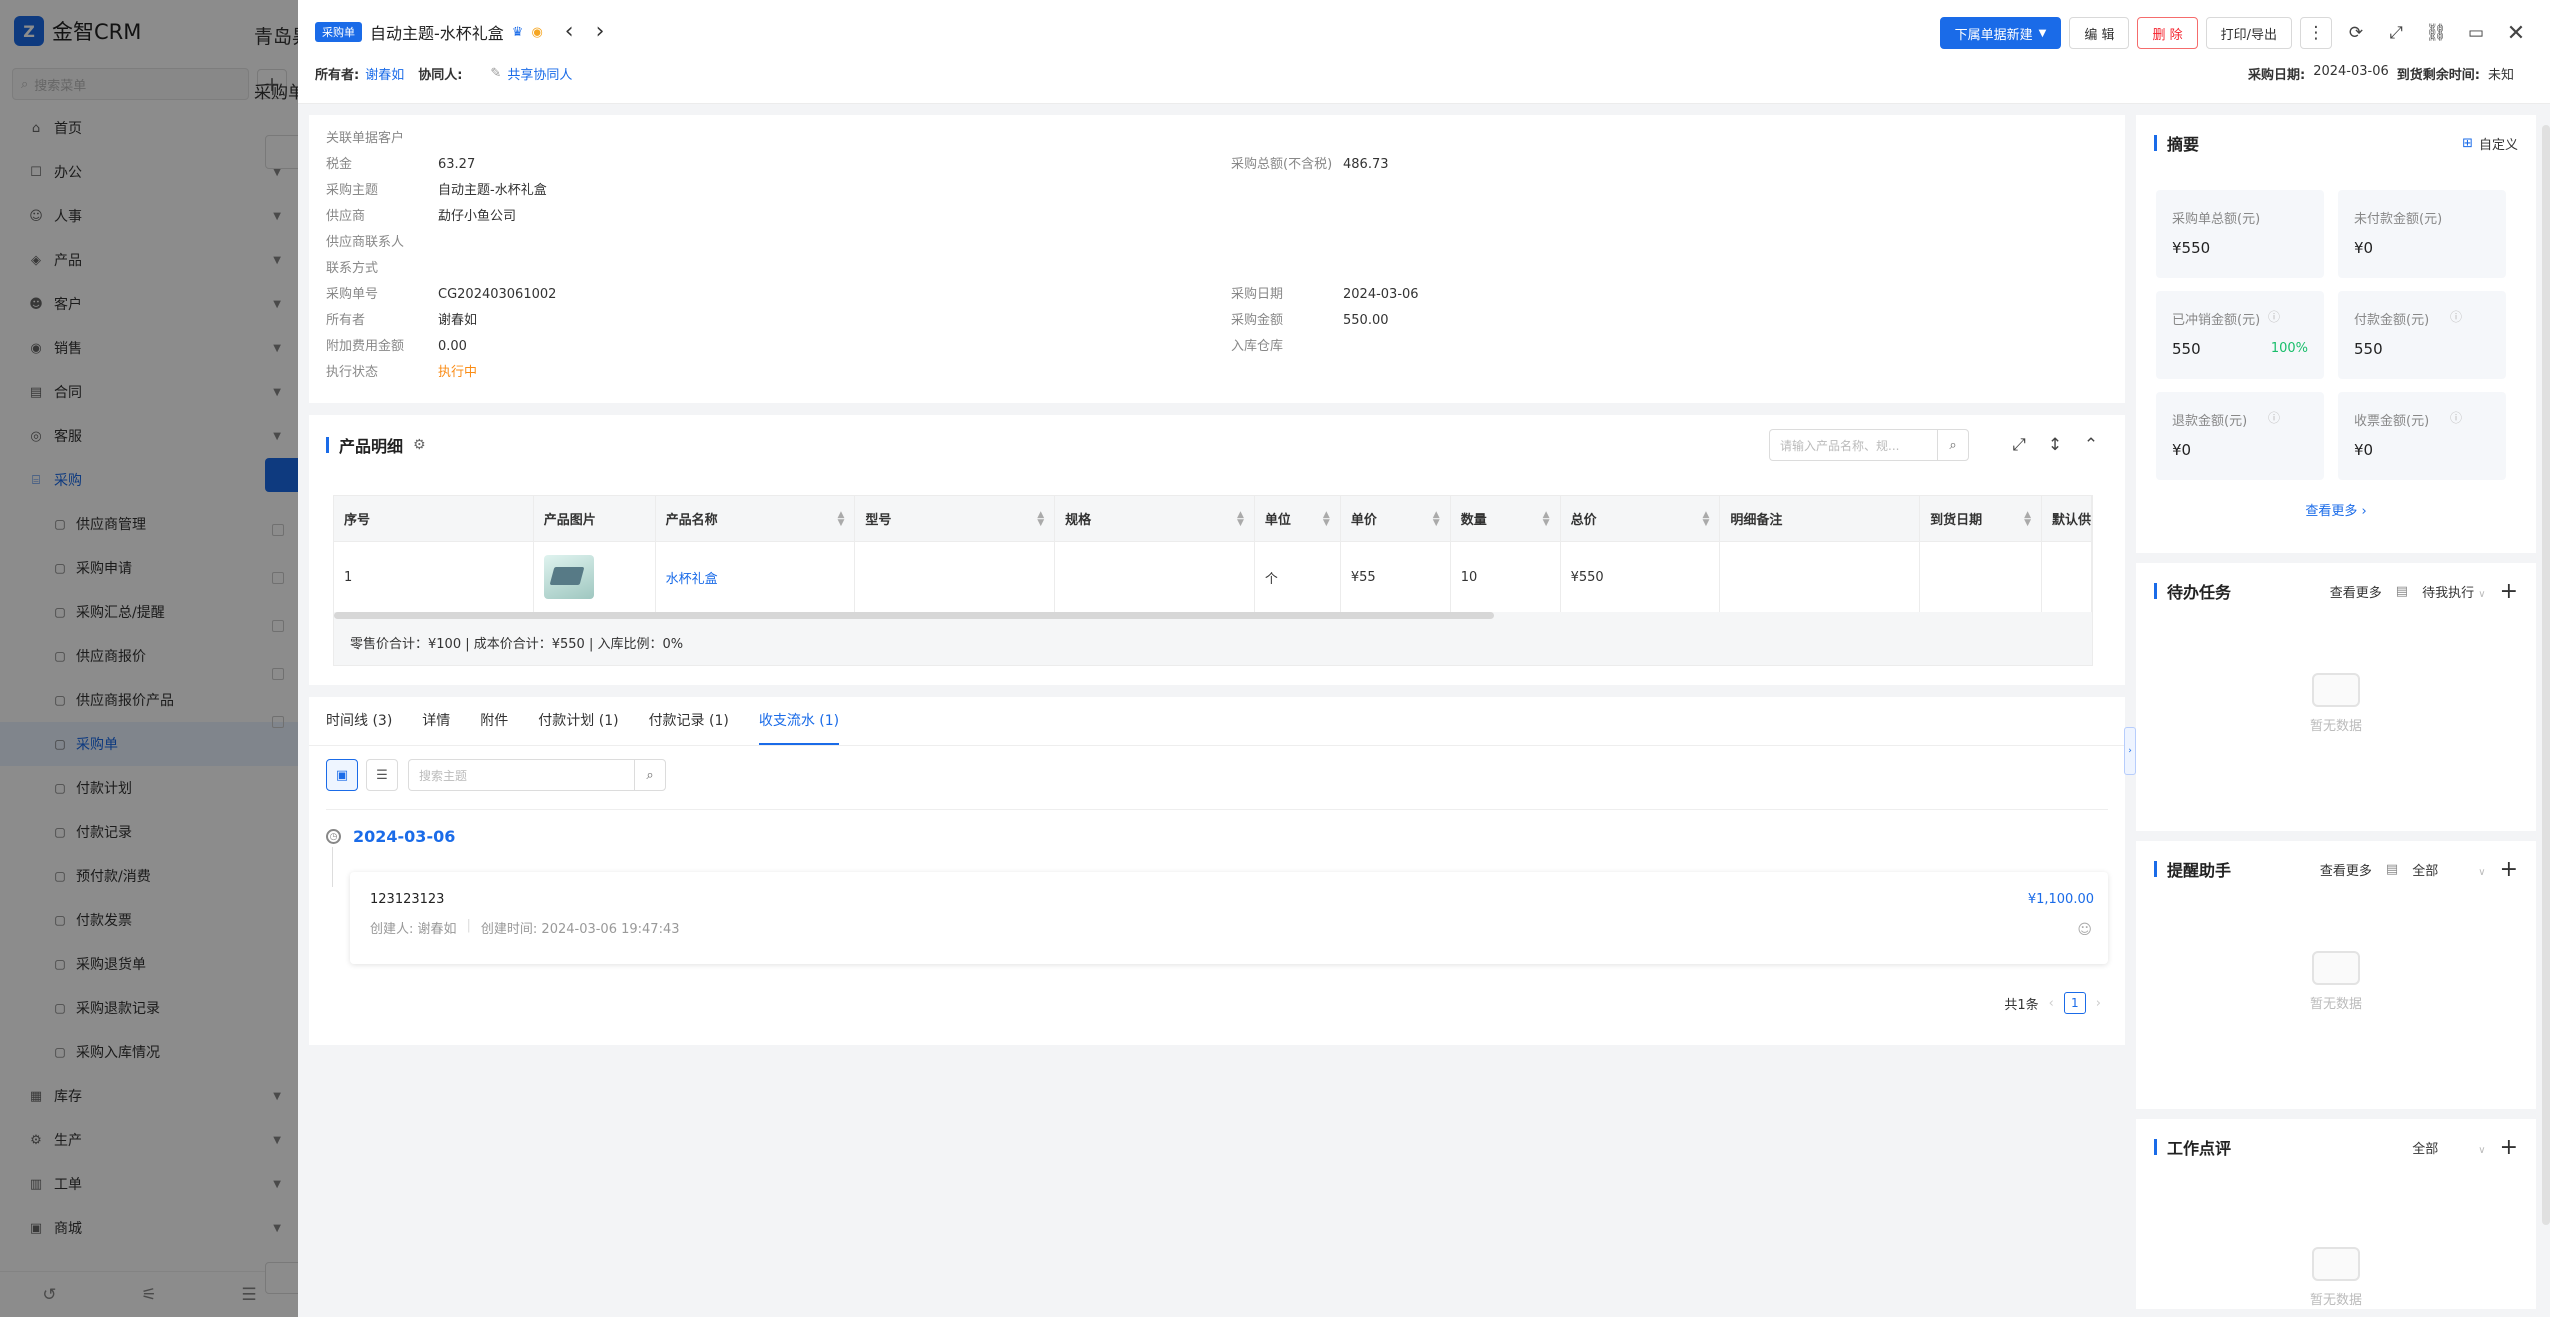 The image size is (2550, 1317). Describe the element at coordinates (1217, 809) in the screenshot. I see `toolbar-divider` at that location.